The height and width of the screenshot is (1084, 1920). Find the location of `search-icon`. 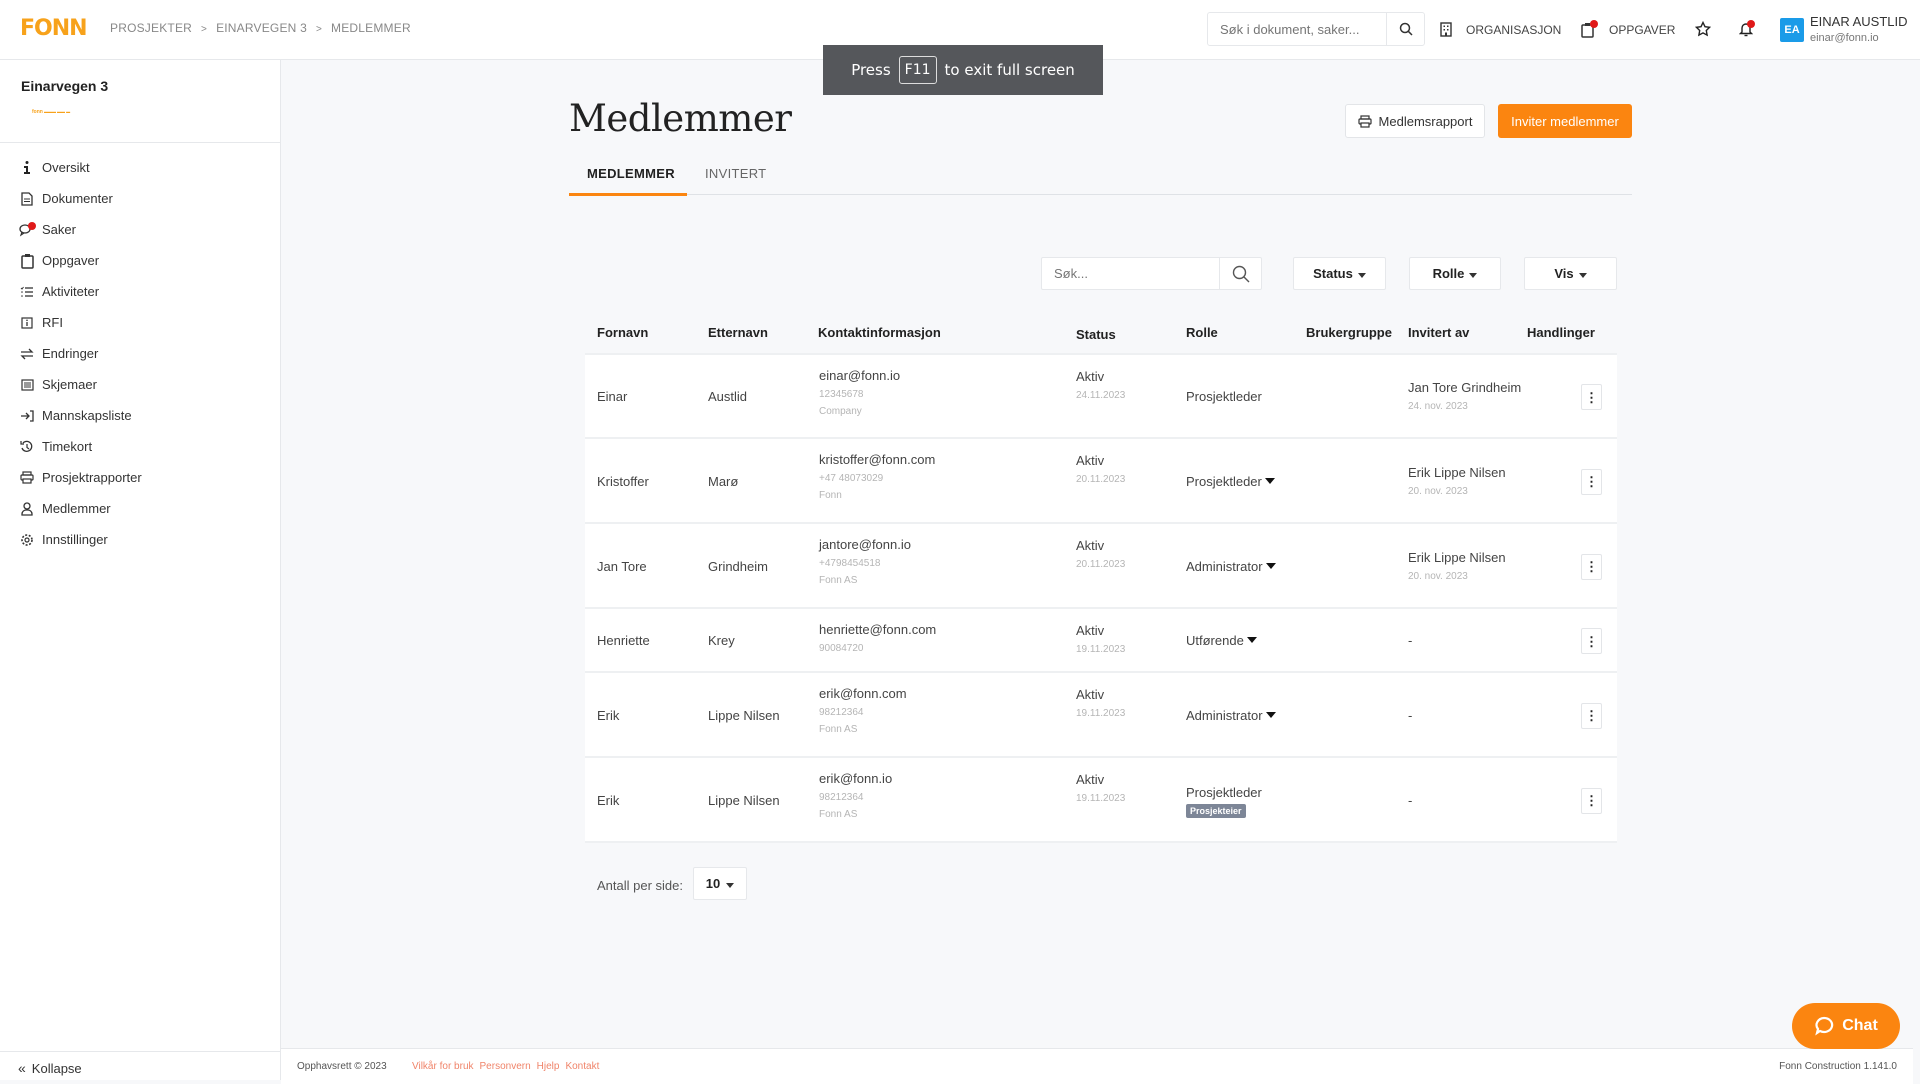

search-icon is located at coordinates (1240, 273).